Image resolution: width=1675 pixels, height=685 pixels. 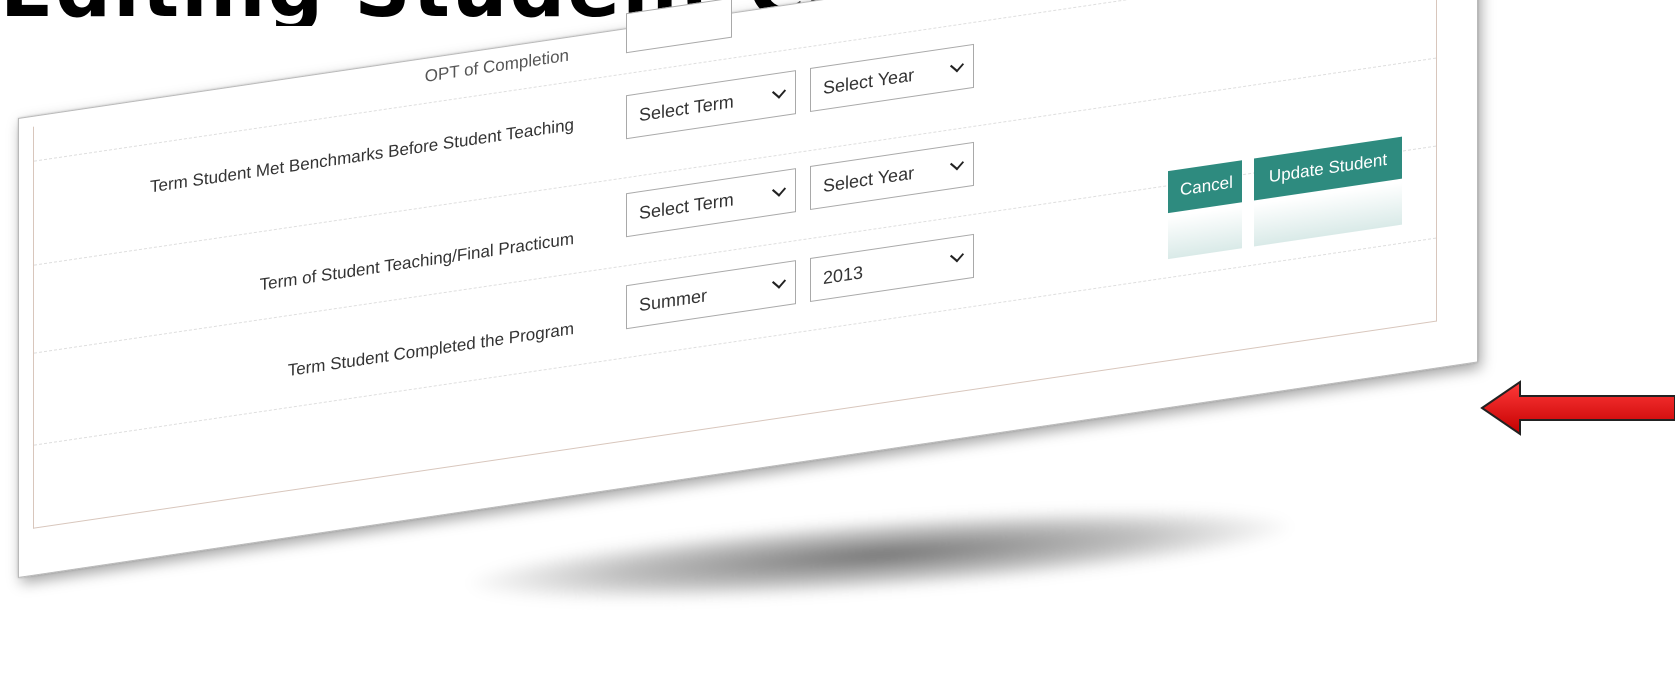 I want to click on cancel-button-reflection, so click(x=1205, y=233).